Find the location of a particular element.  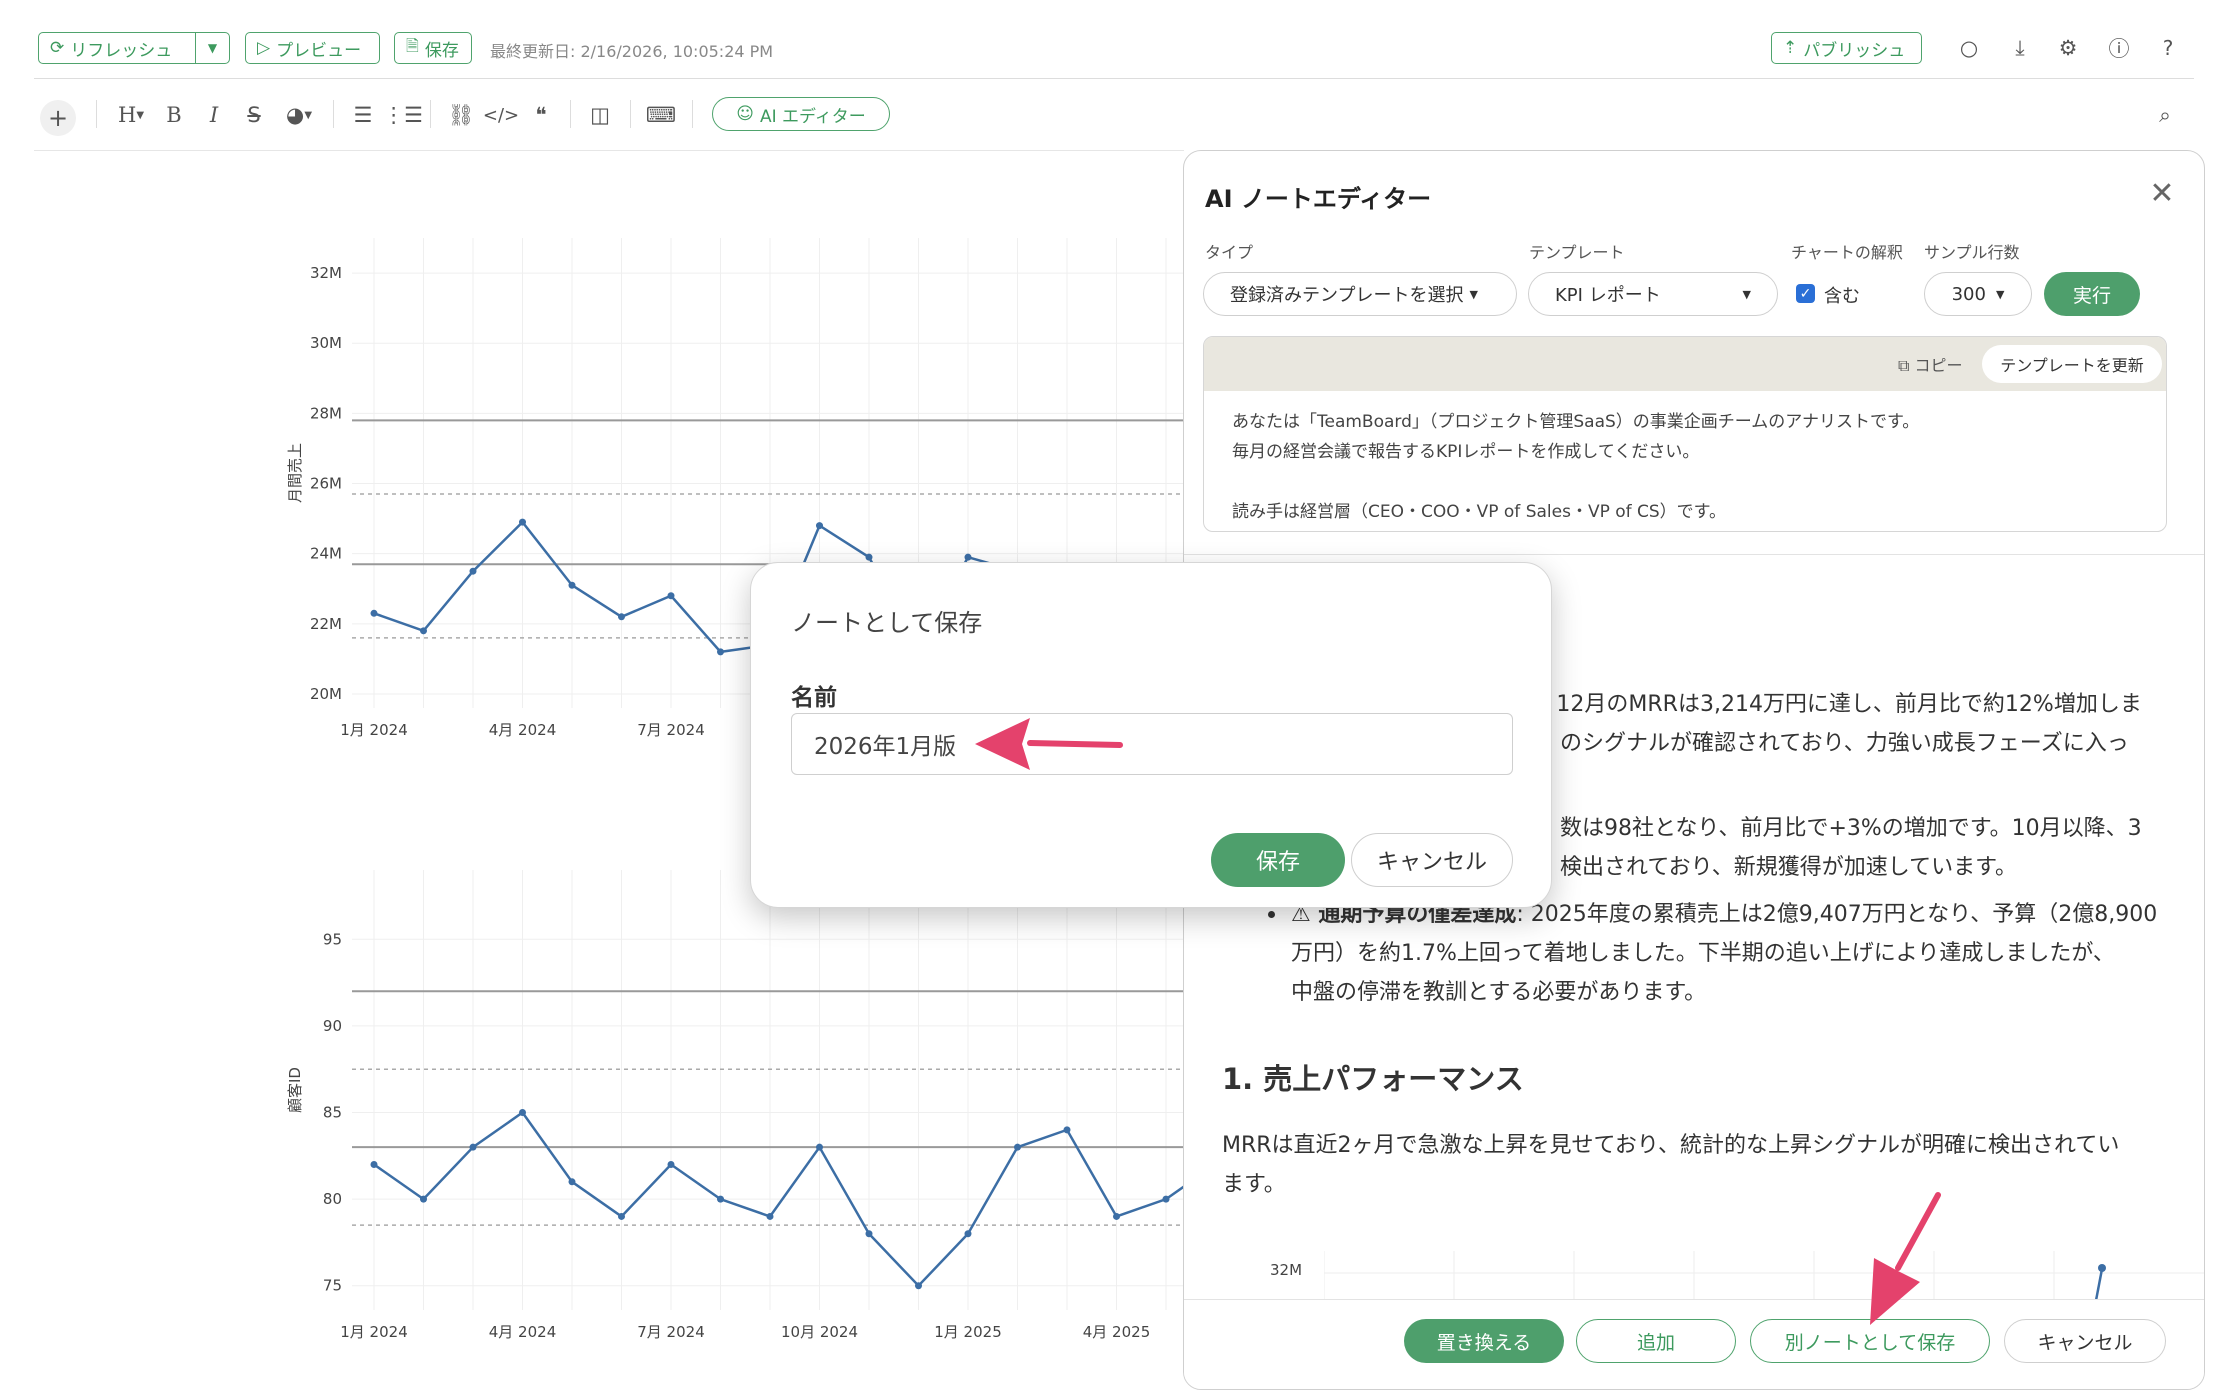

italic-icon: I is located at coordinates (214, 115).